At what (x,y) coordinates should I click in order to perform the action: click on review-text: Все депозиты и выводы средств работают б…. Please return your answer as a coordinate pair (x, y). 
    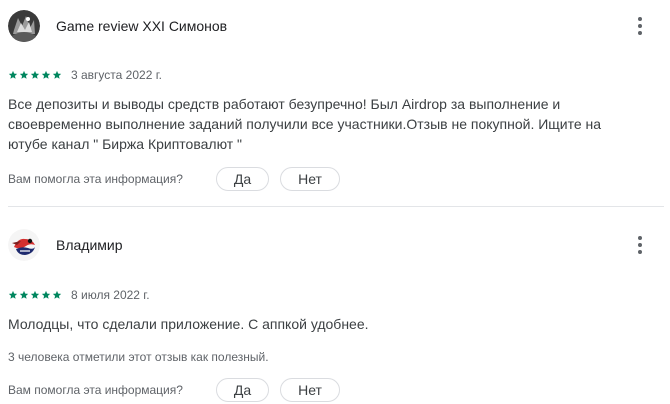
    Looking at the image, I should click on (305, 124).